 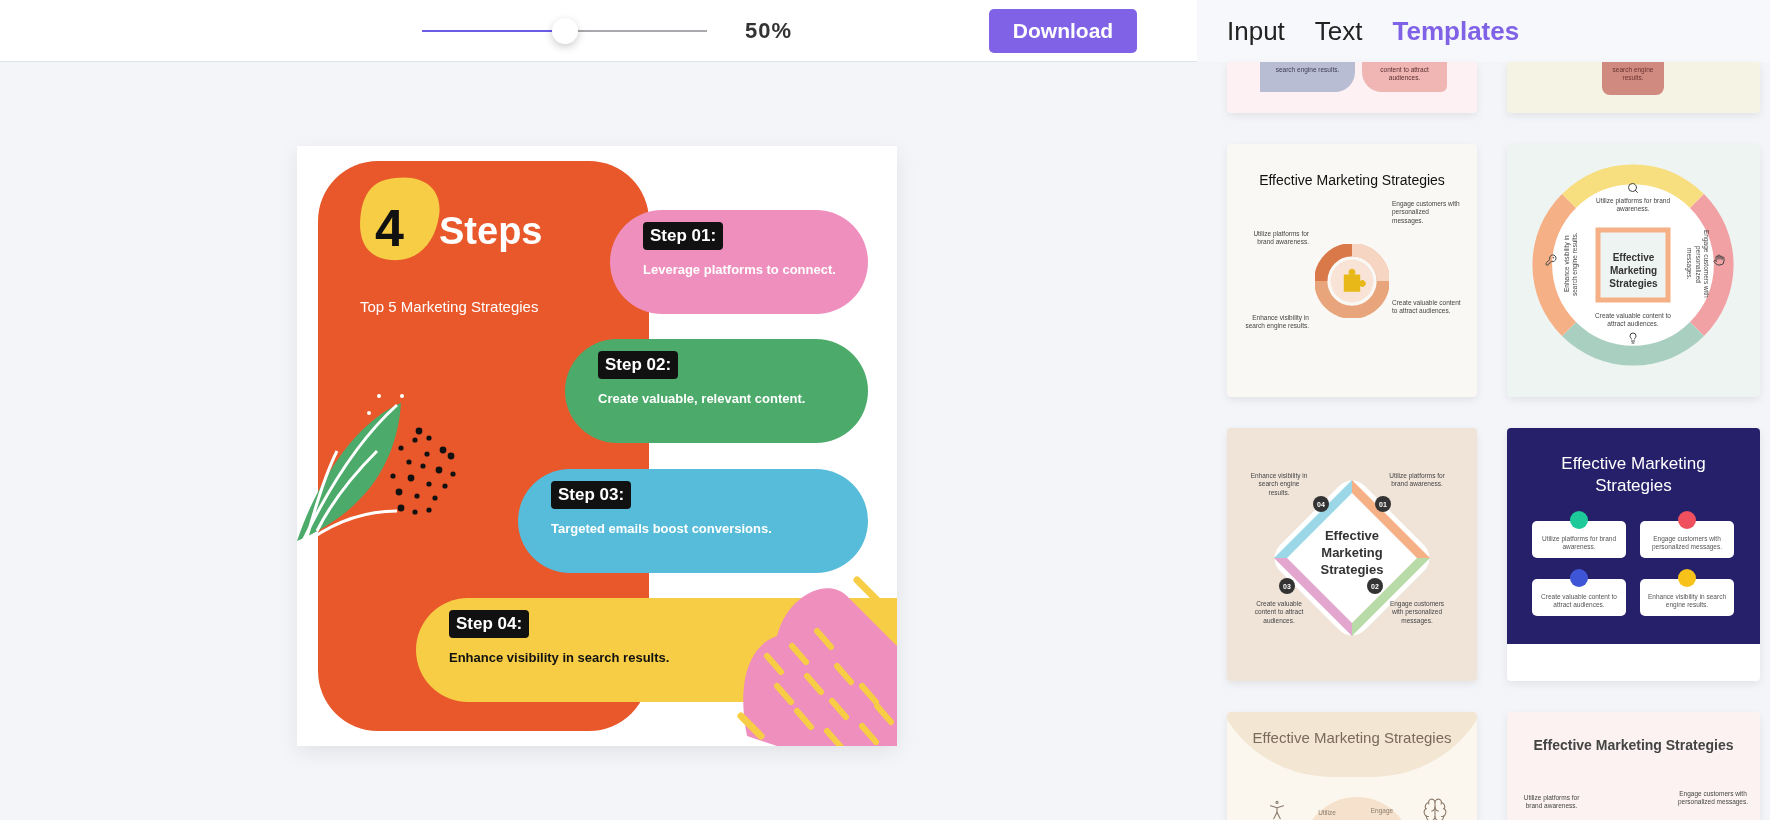 What do you see at coordinates (1435, 808) in the screenshot?
I see `brain-icon` at bounding box center [1435, 808].